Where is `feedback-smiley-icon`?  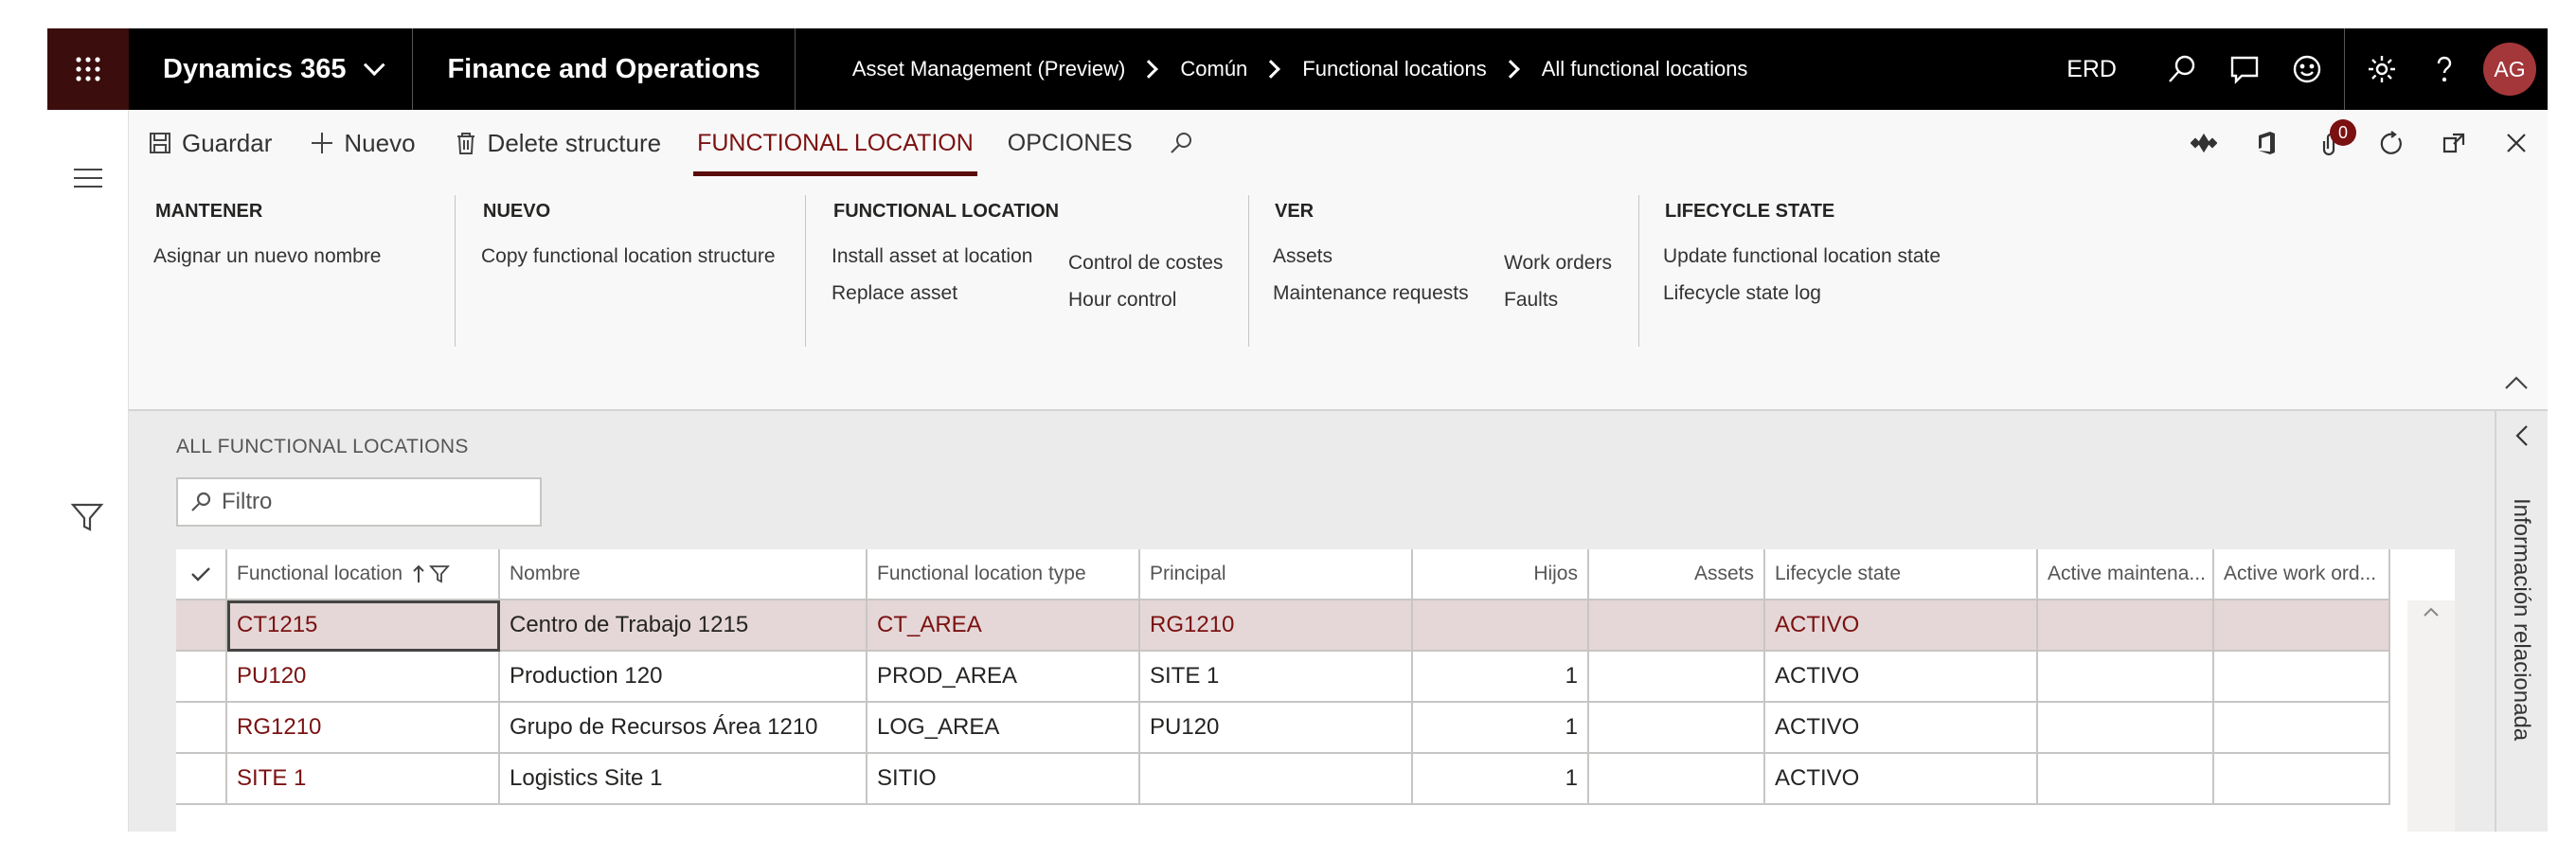 feedback-smiley-icon is located at coordinates (2307, 69).